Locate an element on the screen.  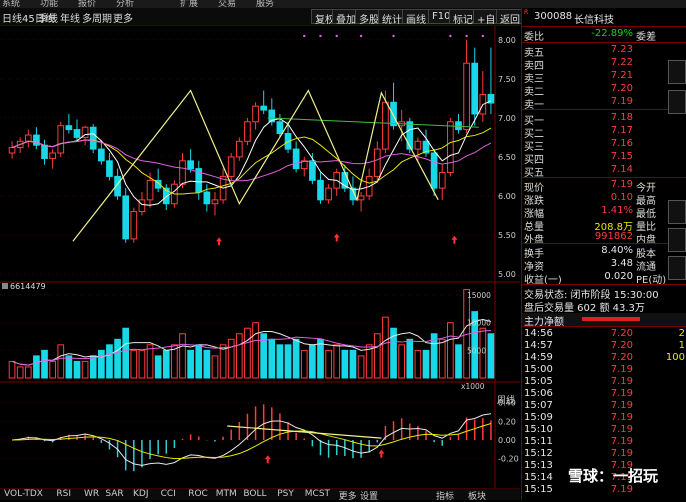
tick-volume: 2 is located at coordinates (681, 333).